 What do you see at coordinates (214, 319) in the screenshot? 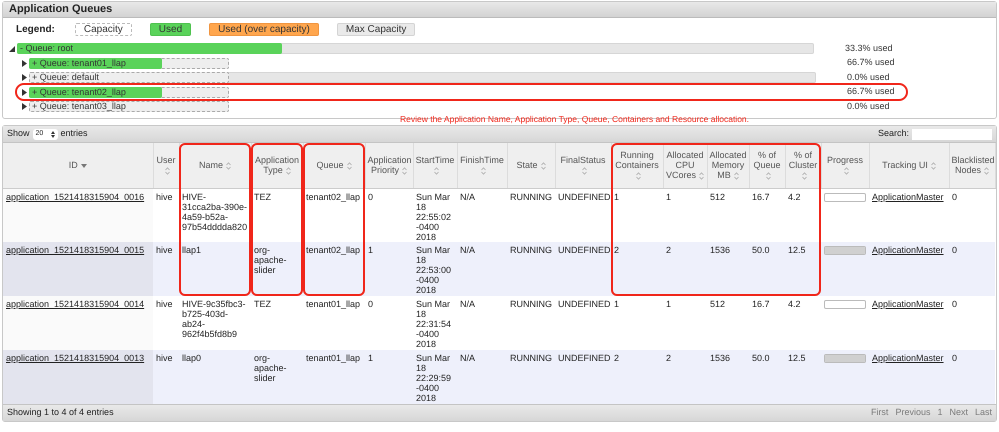
I see `table-cell-text: HIVE-9c35fbc3-b725-403d-ab24-962f4b5fd8b9` at bounding box center [214, 319].